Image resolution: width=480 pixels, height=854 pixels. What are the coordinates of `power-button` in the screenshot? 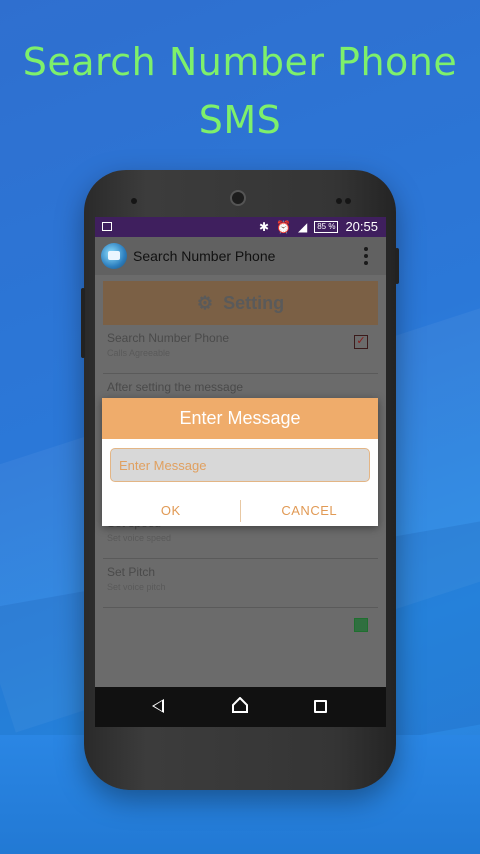 It's located at (397, 266).